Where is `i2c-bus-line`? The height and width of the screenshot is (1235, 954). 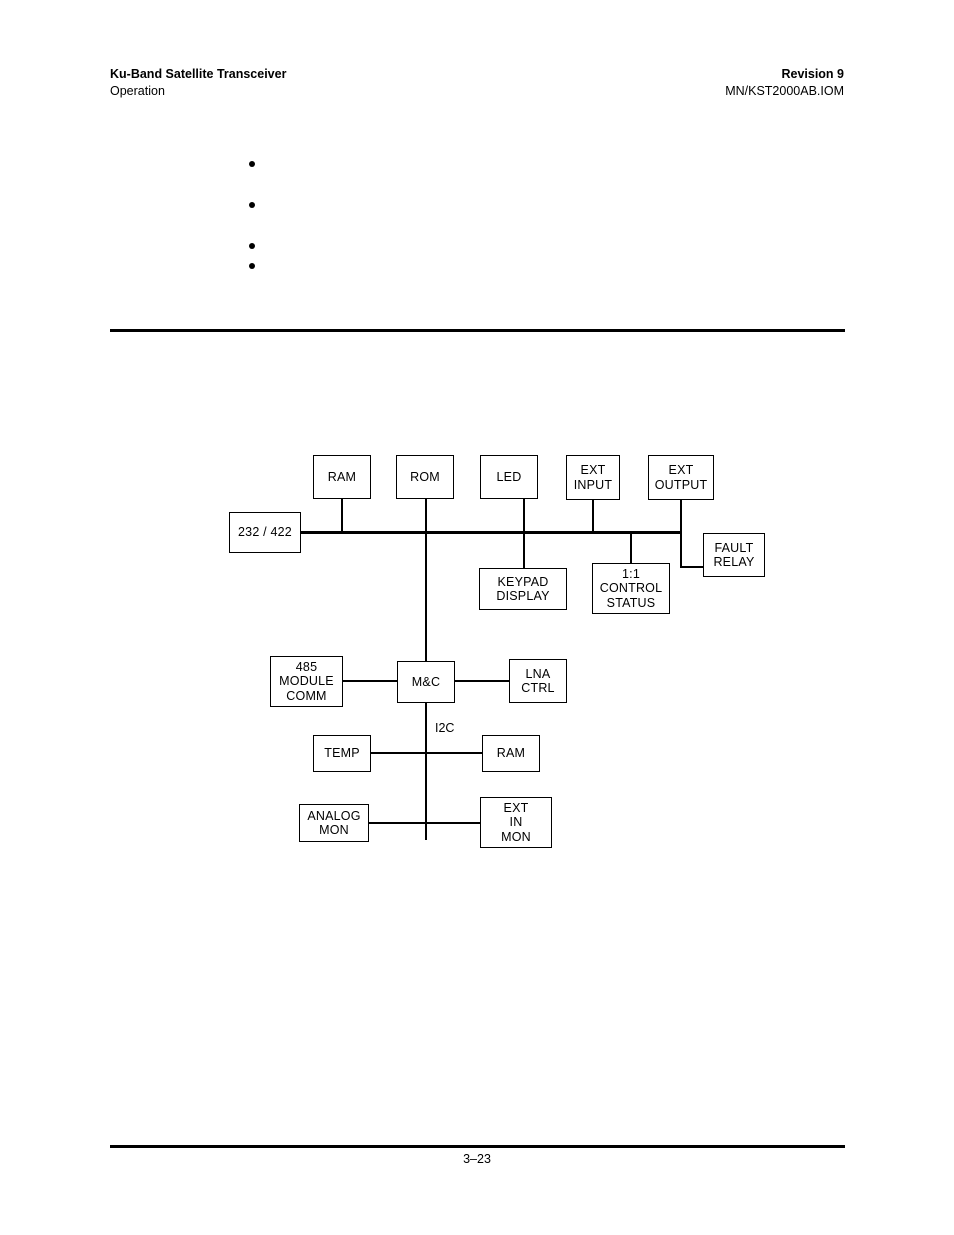
i2c-bus-line is located at coordinates (426, 771).